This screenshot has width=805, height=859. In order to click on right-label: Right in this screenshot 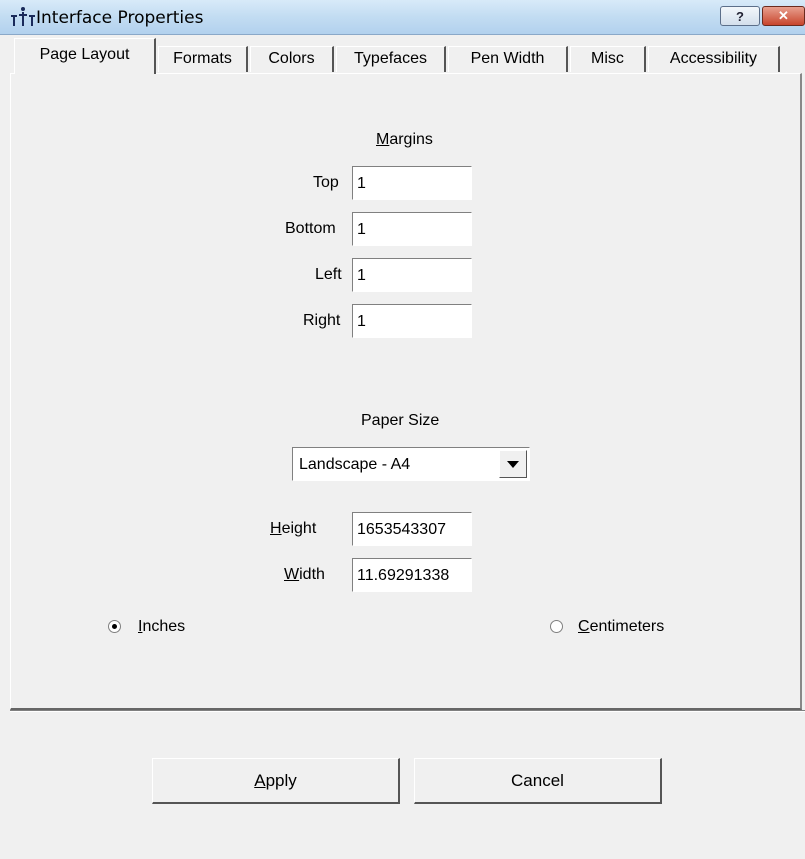, I will do `click(322, 320)`.